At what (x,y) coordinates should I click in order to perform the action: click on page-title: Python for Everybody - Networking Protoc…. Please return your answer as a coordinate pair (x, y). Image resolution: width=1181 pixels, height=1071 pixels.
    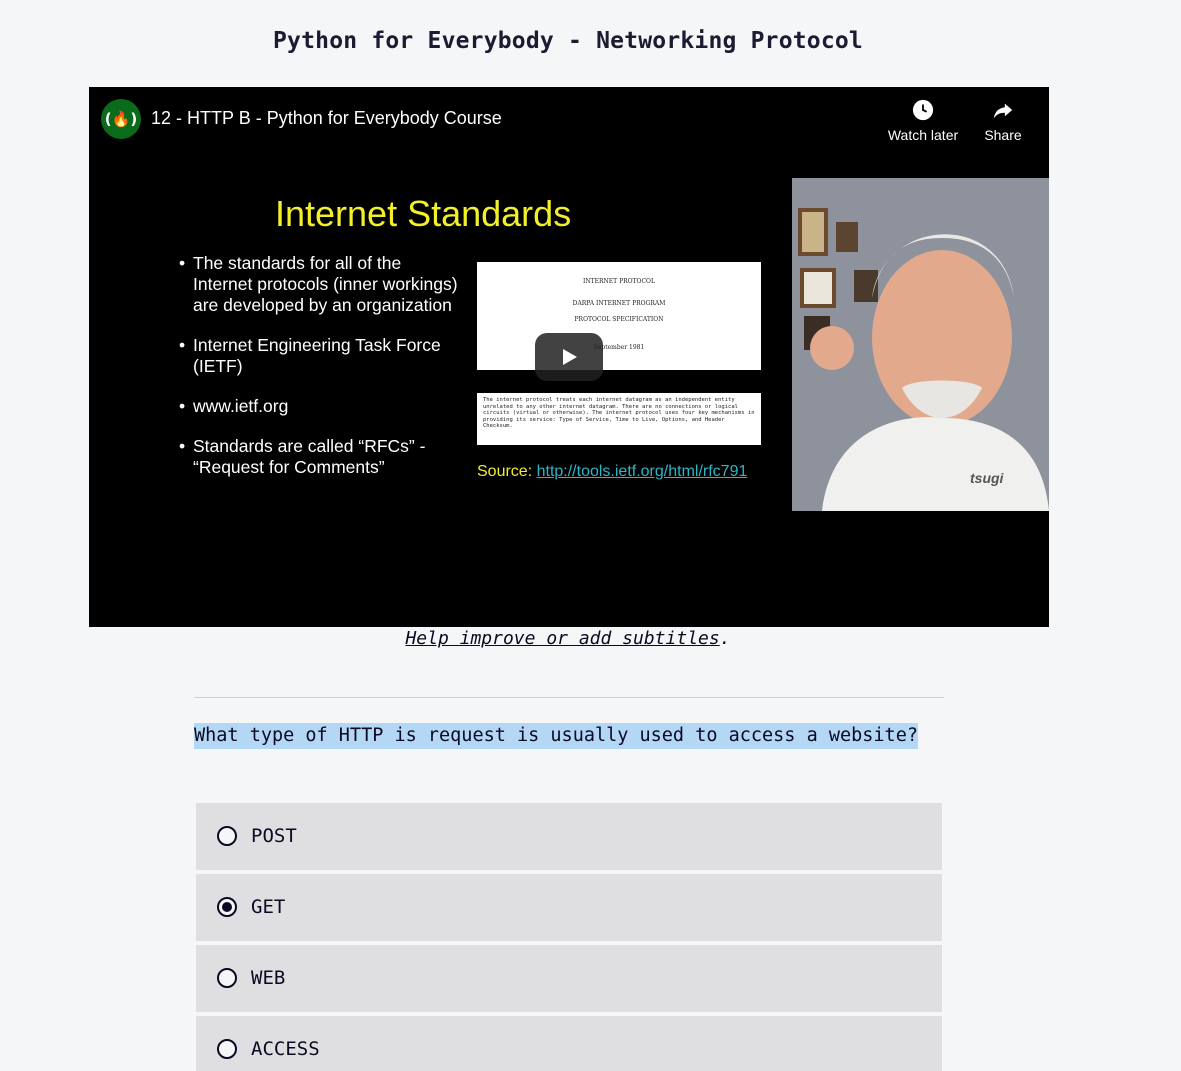
    Looking at the image, I should click on (568, 41).